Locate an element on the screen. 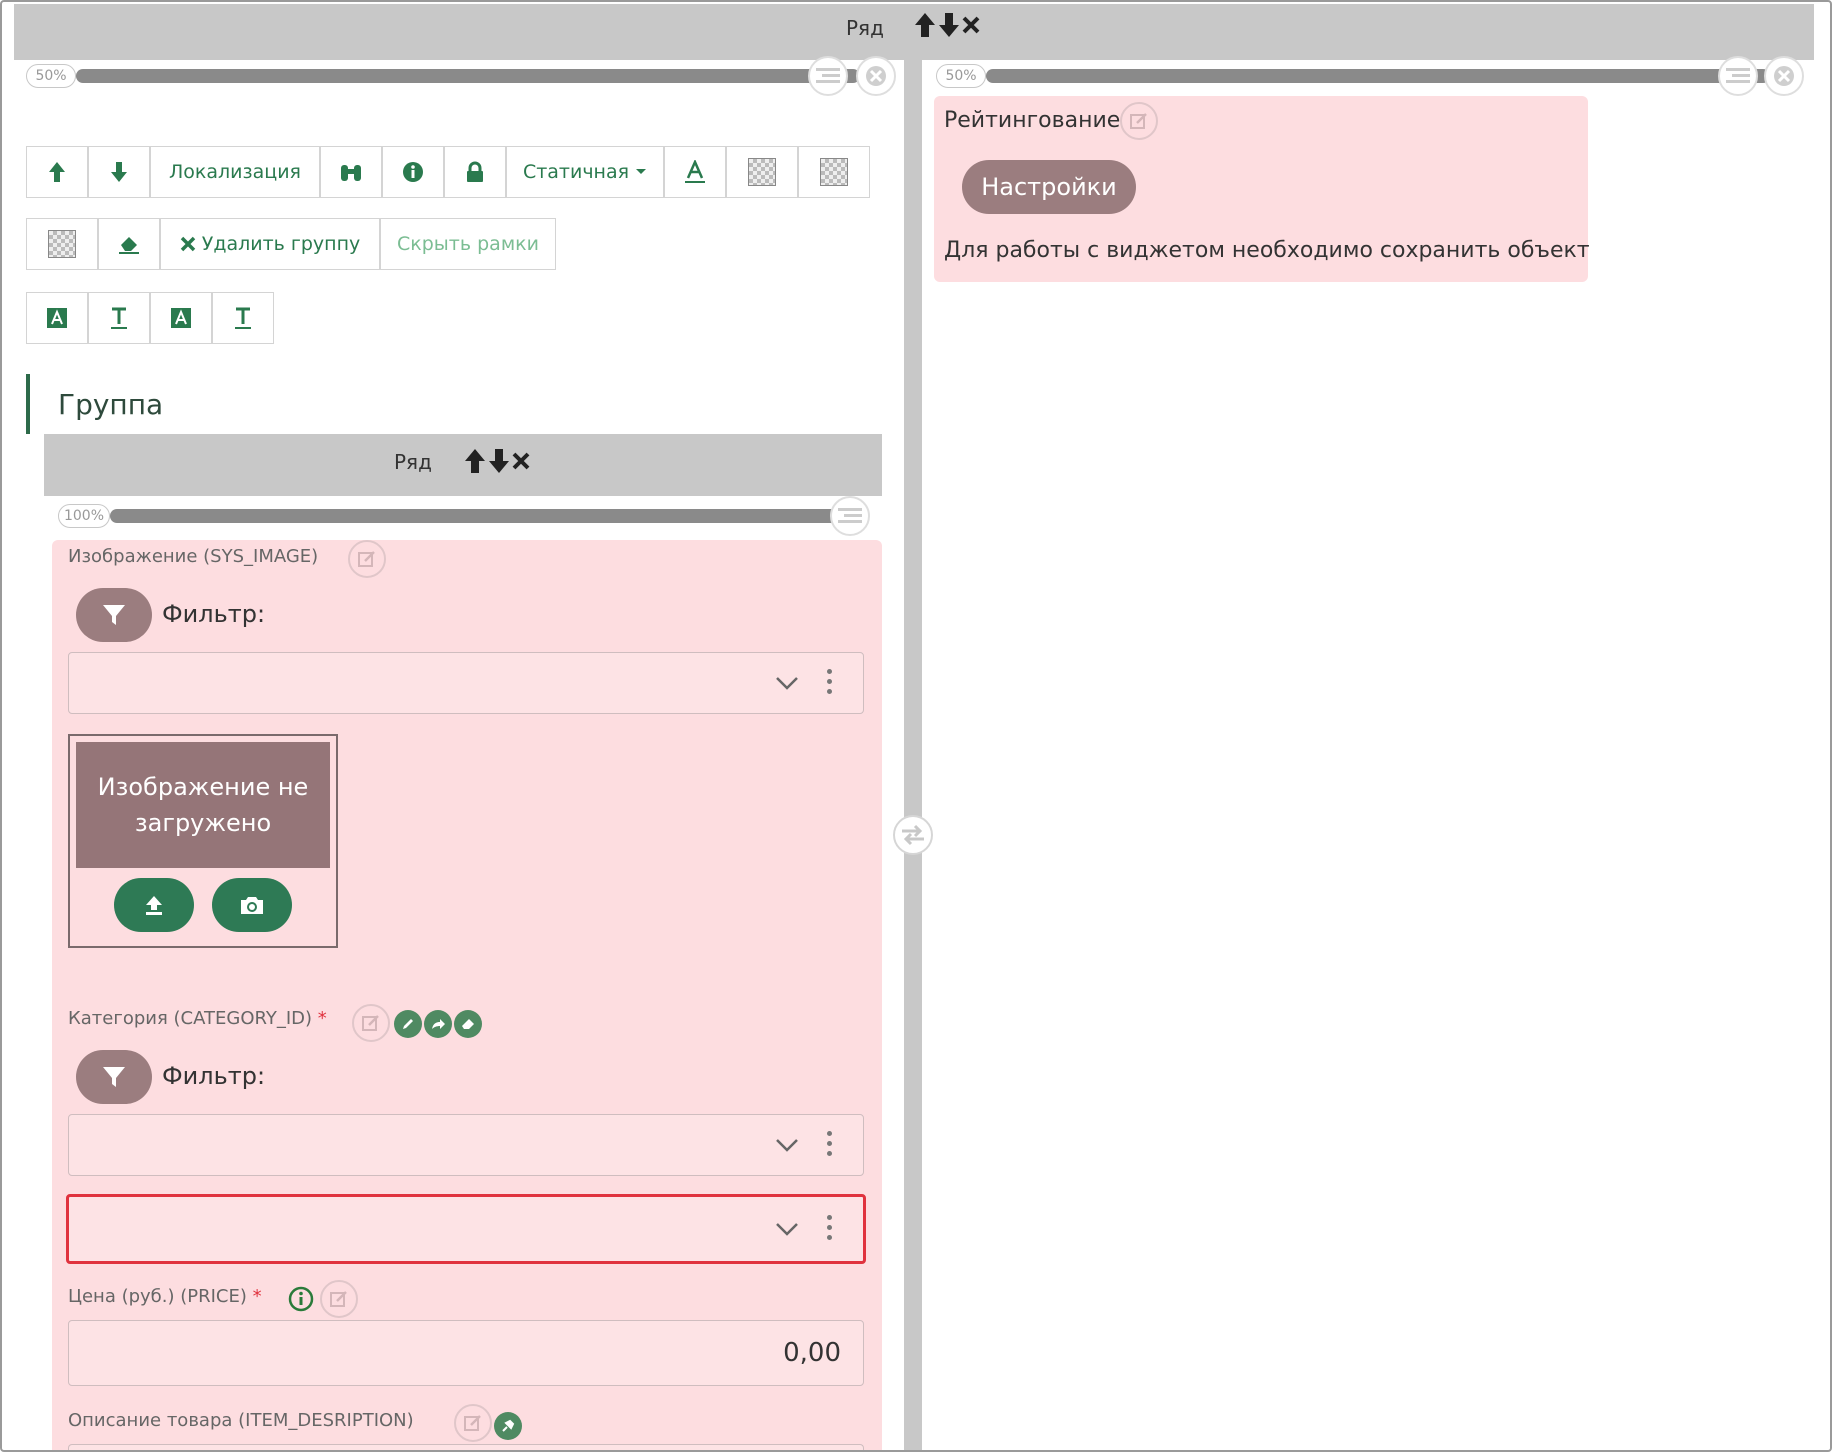 The image size is (1832, 1452). column-divider is located at coordinates (913, 755).